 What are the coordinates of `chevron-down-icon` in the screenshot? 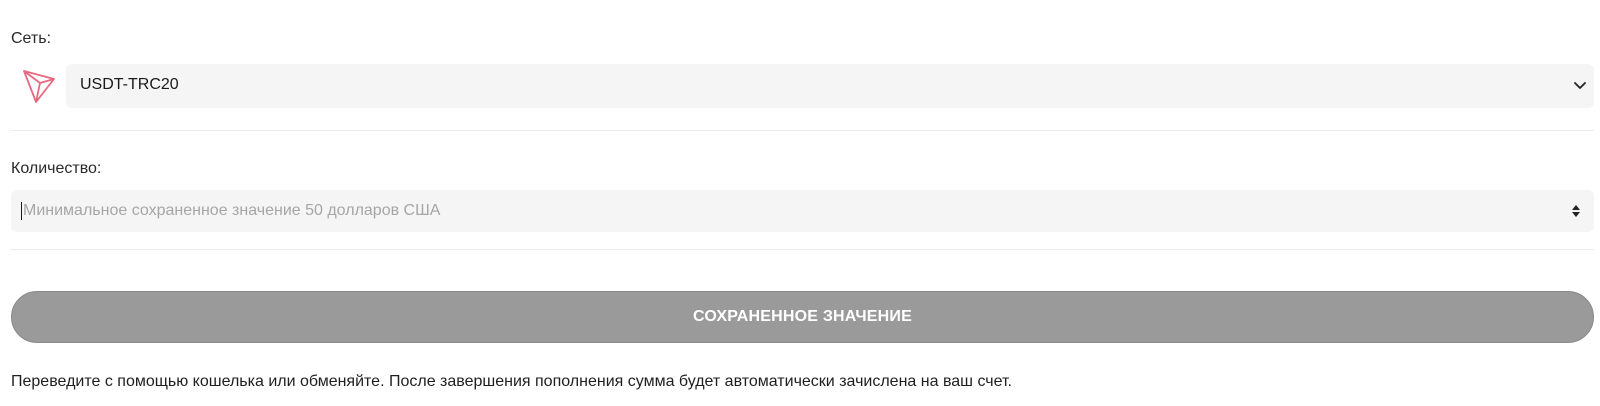 It's located at (1580, 85).